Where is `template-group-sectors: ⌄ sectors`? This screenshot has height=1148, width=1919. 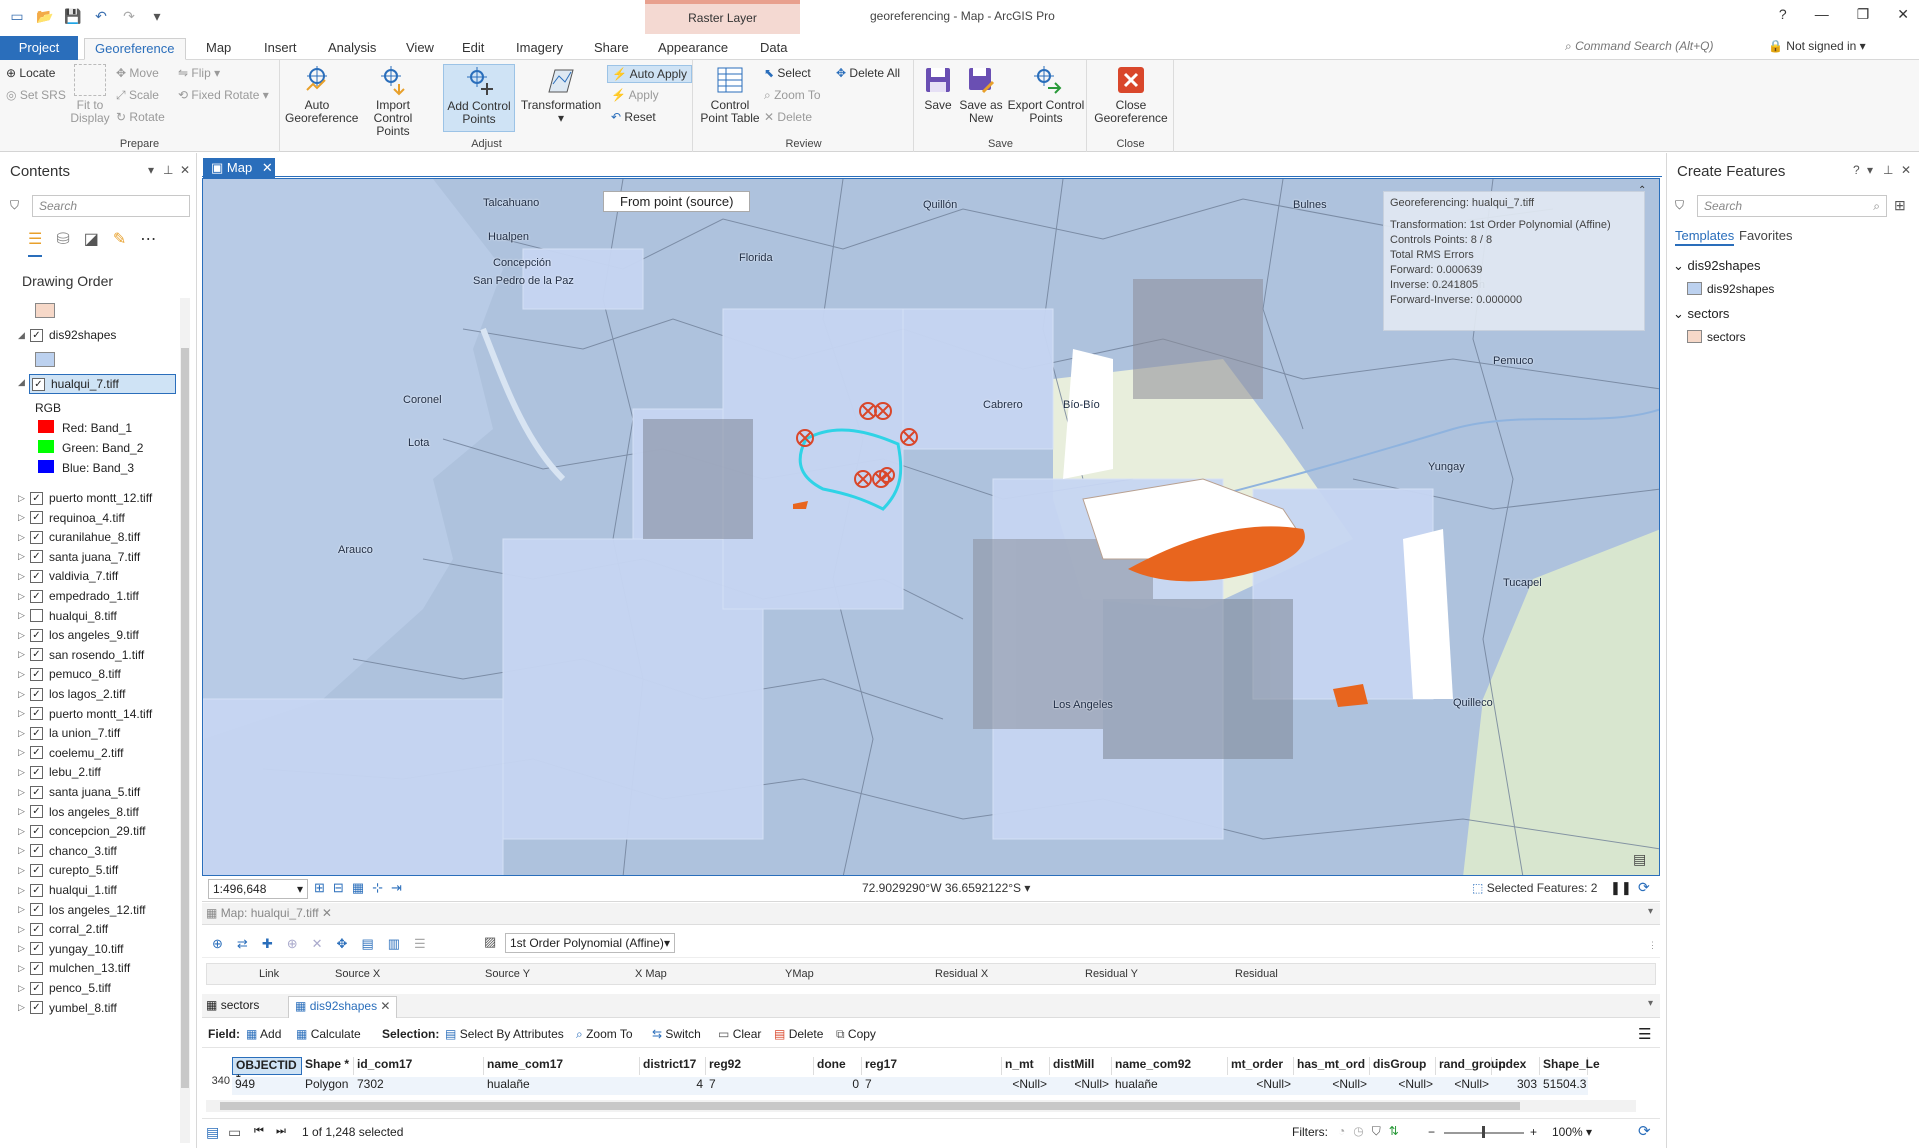 template-group-sectors: ⌄ sectors is located at coordinates (1701, 314).